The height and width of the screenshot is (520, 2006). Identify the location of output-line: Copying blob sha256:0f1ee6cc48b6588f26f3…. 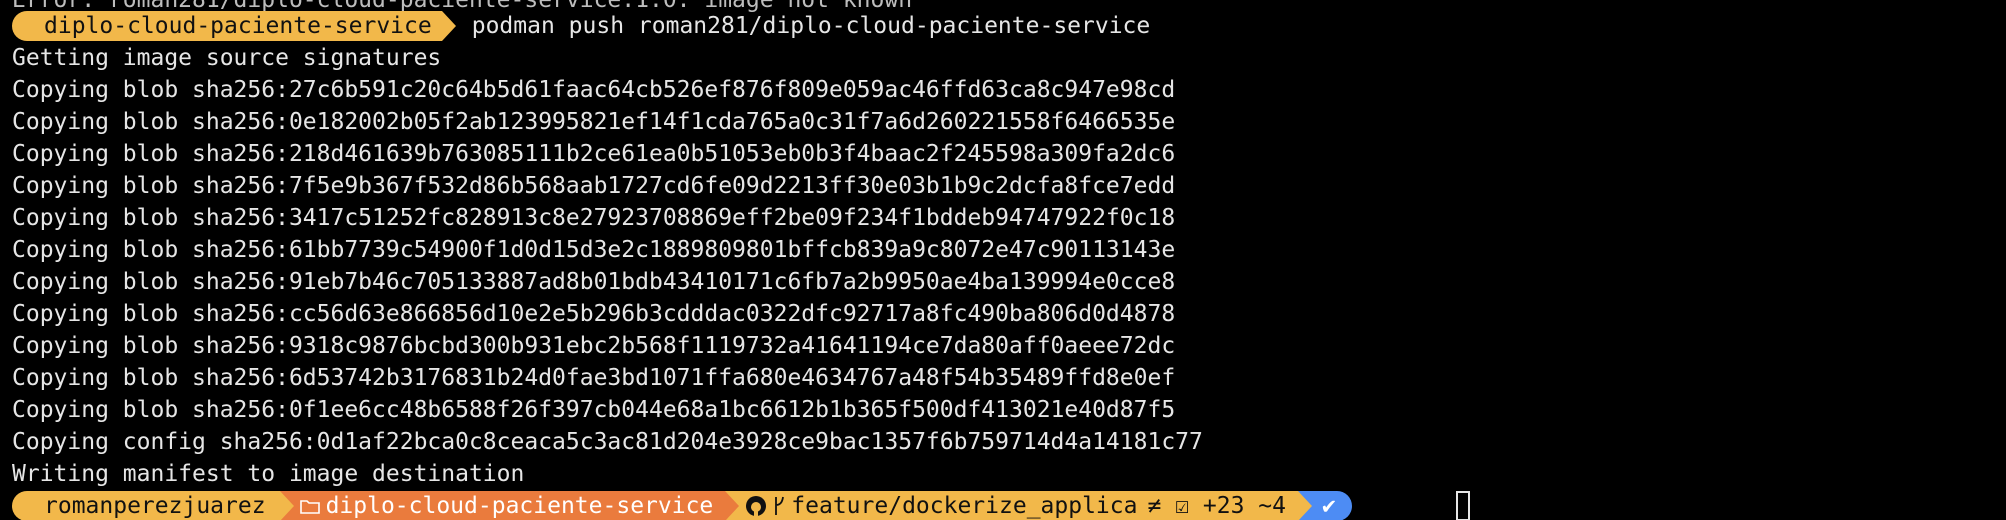
(594, 410).